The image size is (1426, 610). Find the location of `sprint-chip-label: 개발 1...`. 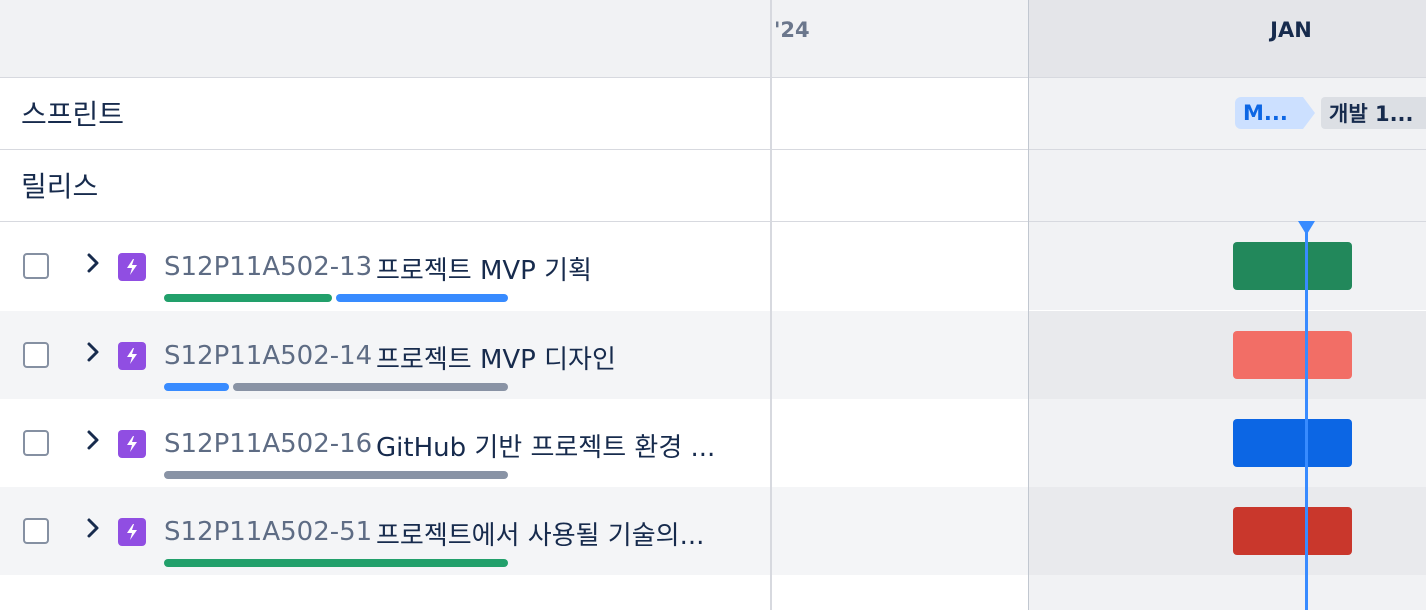

sprint-chip-label: 개발 1... is located at coordinates (1371, 114).